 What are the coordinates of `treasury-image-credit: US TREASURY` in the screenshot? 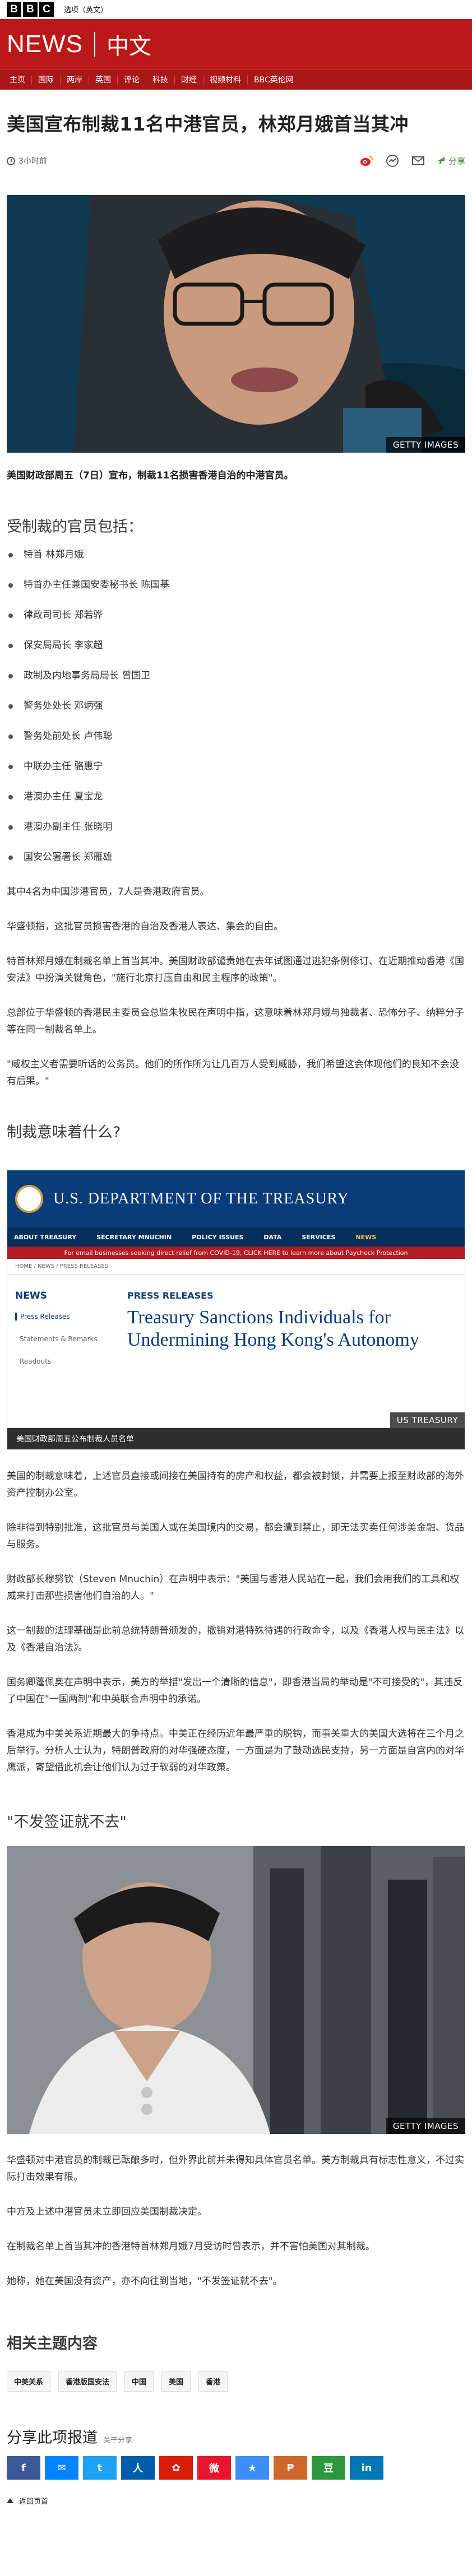 It's located at (427, 1420).